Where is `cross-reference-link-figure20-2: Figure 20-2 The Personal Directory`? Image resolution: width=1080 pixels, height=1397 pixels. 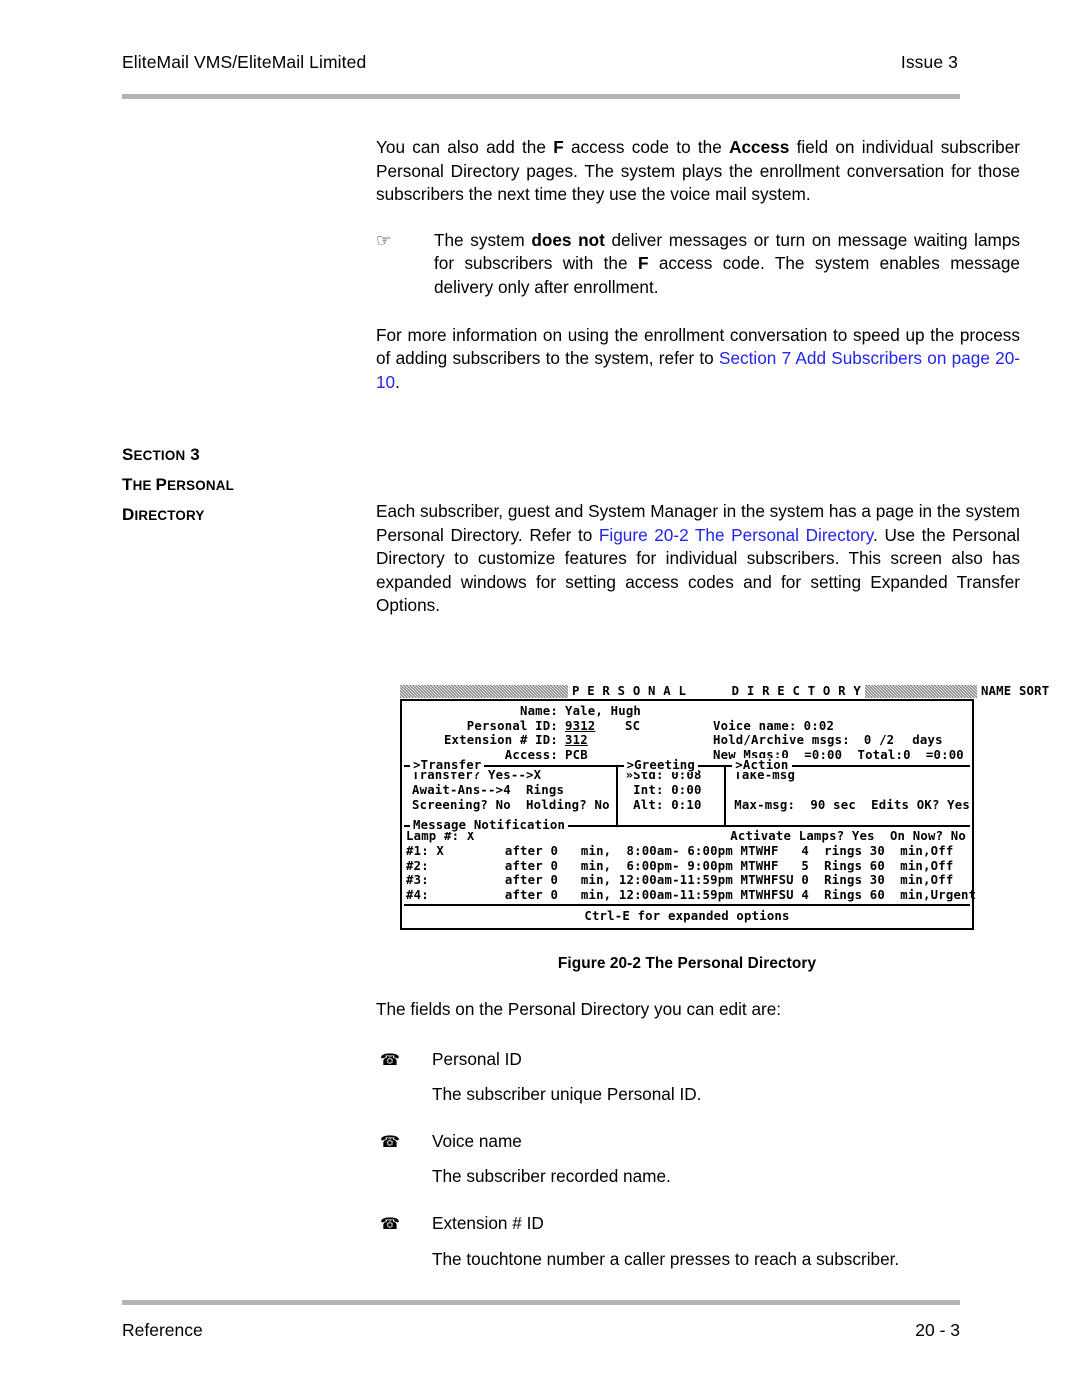
cross-reference-link-figure20-2: Figure 20-2 The Personal Directory is located at coordinates (736, 535).